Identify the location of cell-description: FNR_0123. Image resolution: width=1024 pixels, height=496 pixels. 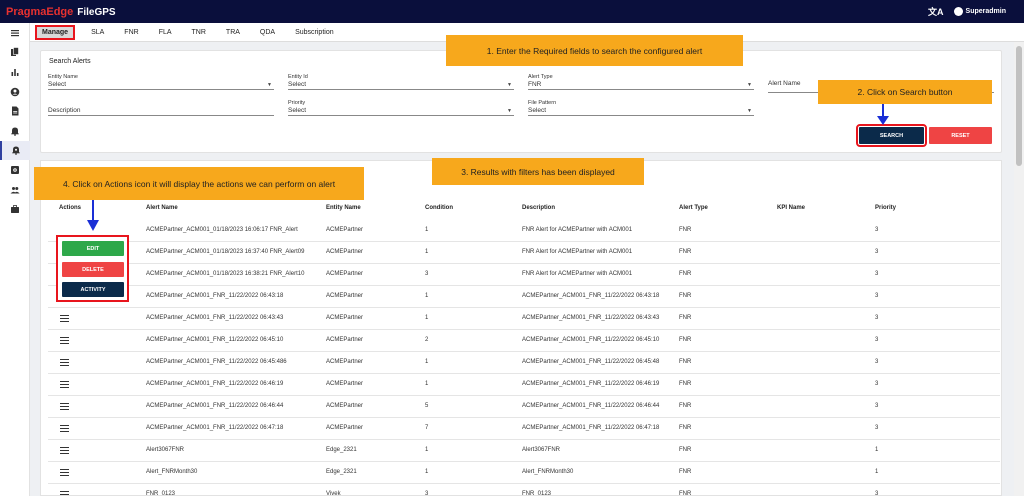
(537, 493).